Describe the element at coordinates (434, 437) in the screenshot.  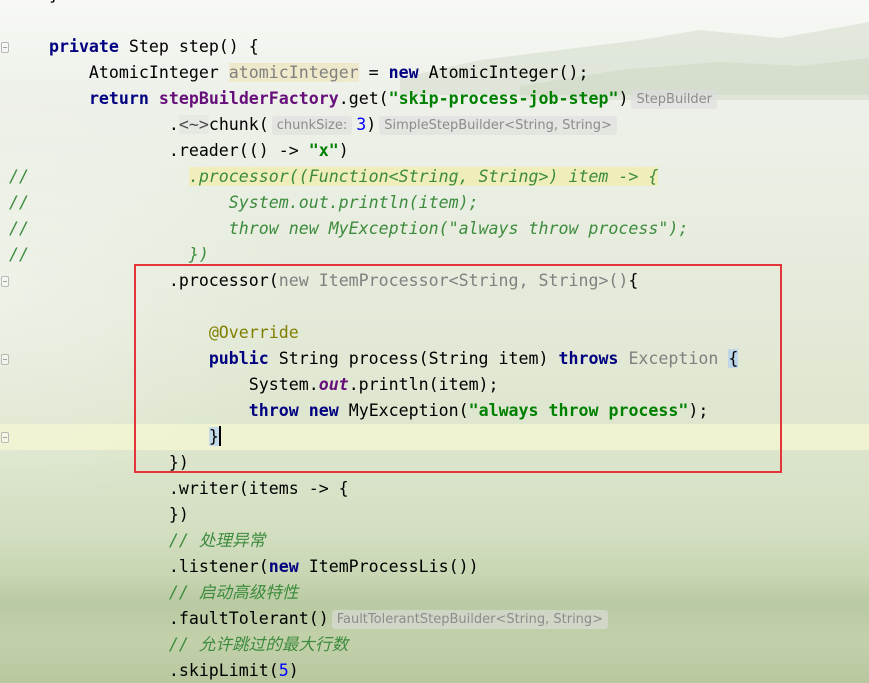
I see `code-line-current: }` at that location.